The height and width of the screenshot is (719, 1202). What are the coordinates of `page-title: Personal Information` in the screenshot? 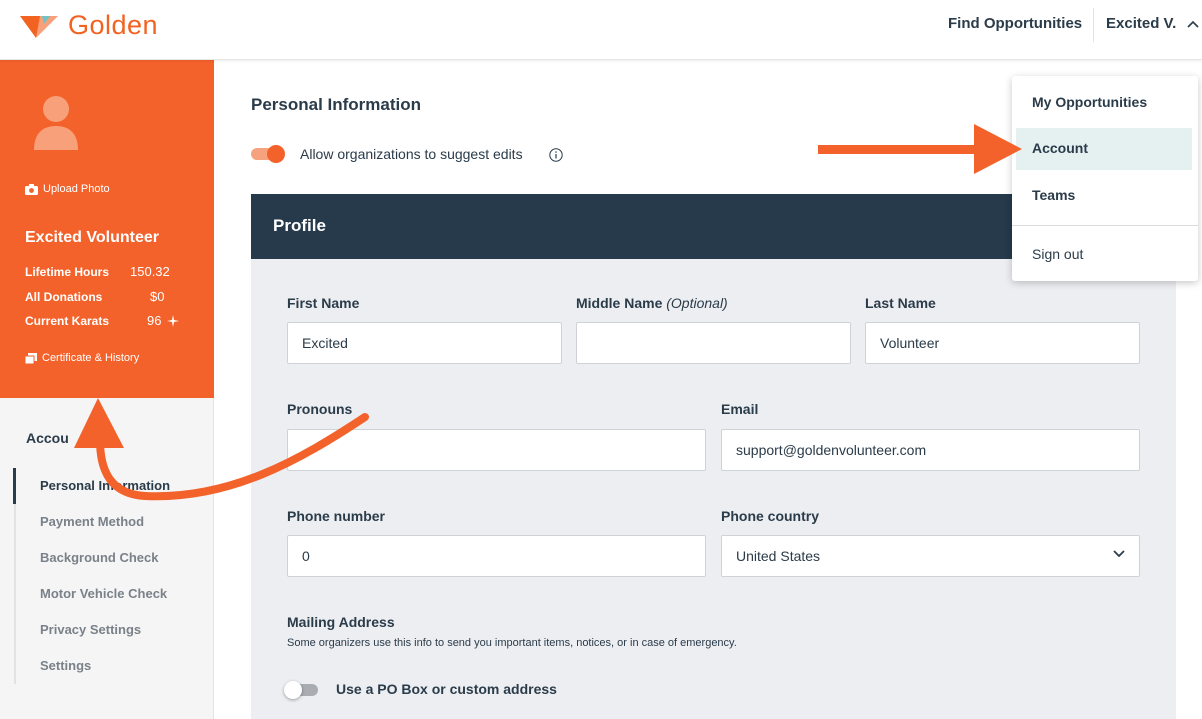 It's located at (336, 104).